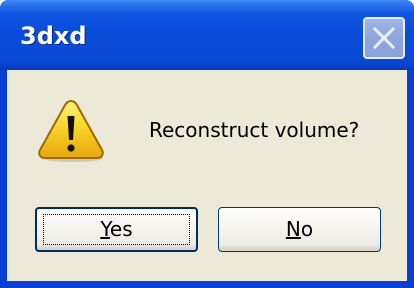 This screenshot has height=288, width=414. Describe the element at coordinates (71, 130) in the screenshot. I see `warning-icon` at that location.